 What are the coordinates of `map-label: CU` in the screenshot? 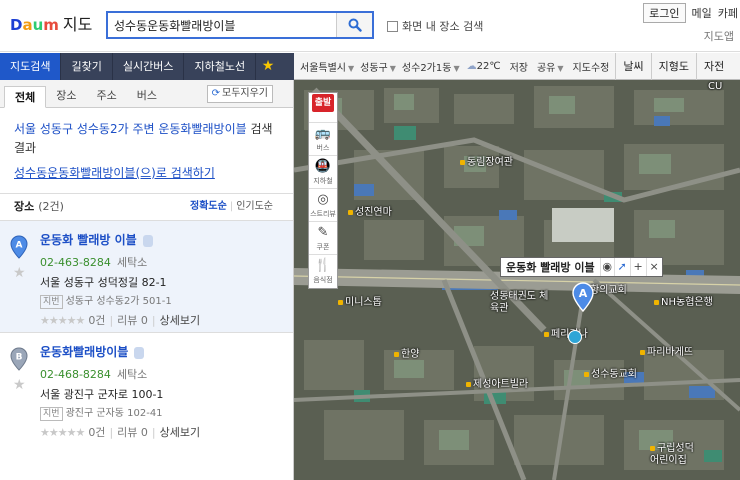 It's located at (715, 86).